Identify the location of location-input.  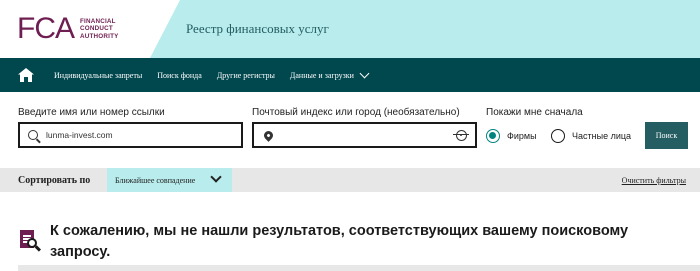
(364, 135).